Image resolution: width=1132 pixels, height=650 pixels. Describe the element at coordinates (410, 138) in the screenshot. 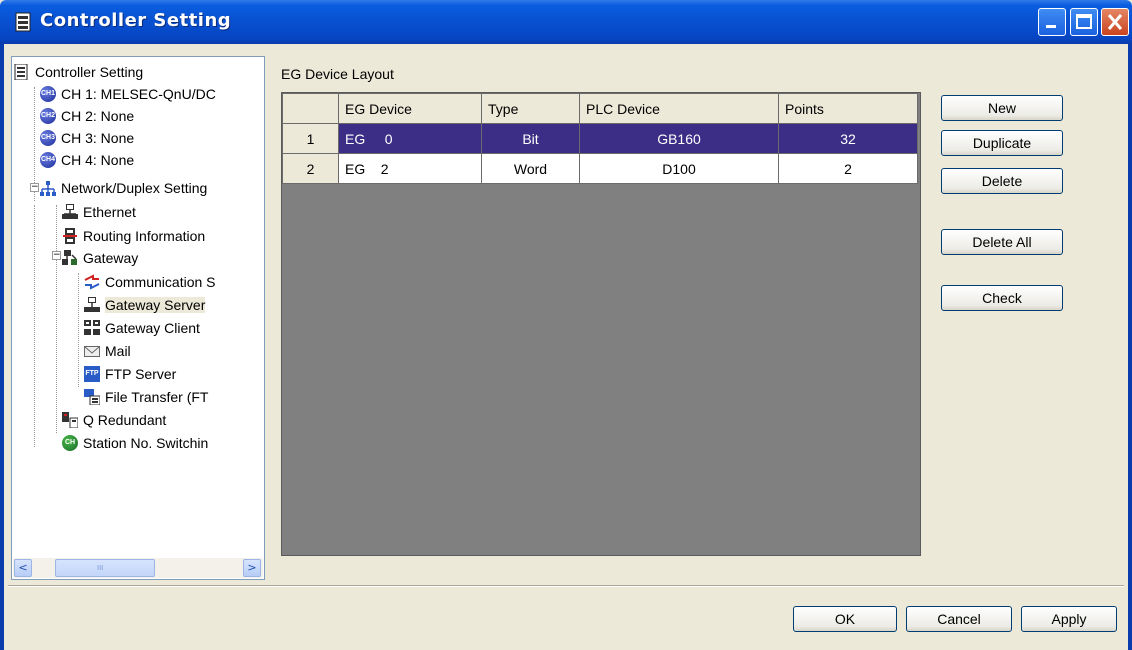

I see `eg-device-cell: EG 0` at that location.